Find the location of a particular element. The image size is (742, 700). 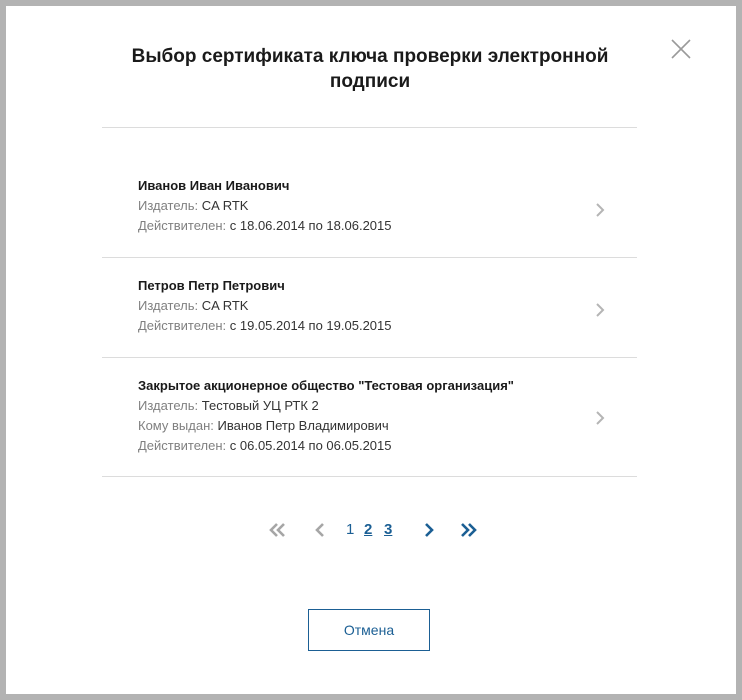

last-page-icon is located at coordinates (469, 530).